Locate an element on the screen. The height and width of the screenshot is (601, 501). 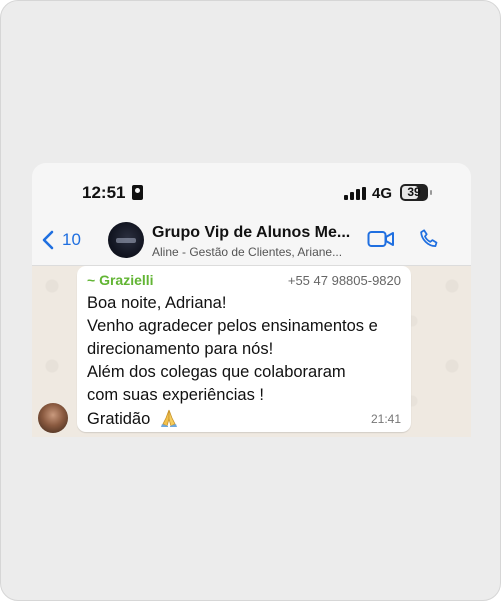
battery-icon: 39 is located at coordinates (414, 192).